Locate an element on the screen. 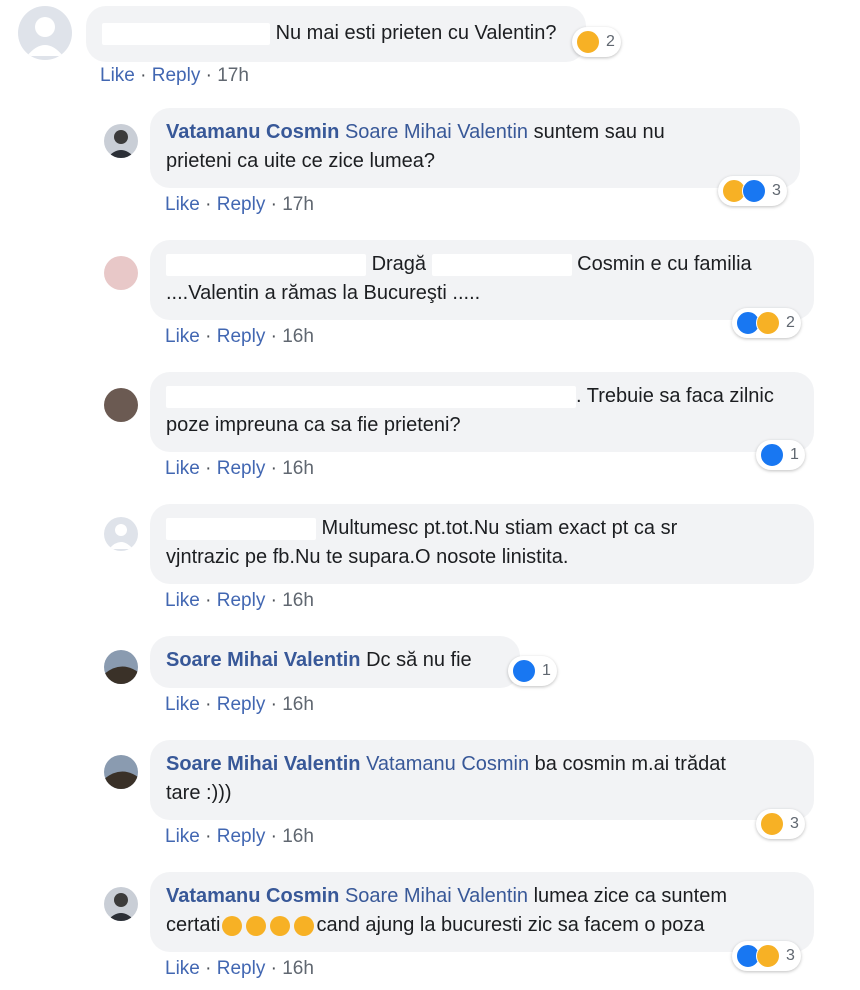  comment-text-line2: prieteni ca uite ce zice lumea? is located at coordinates (301, 161).